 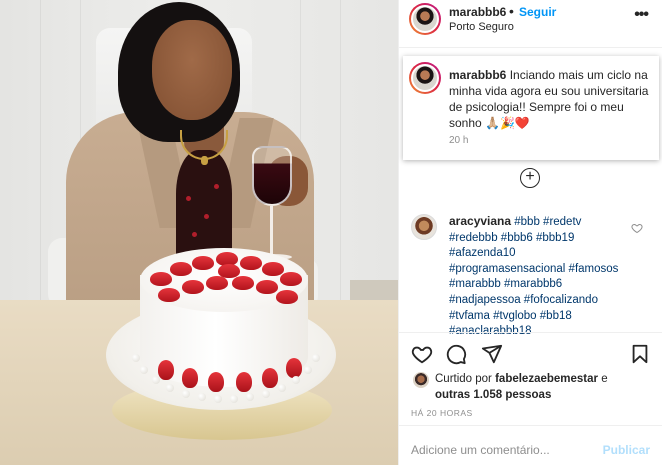 I want to click on caption-avatar, so click(x=425, y=78).